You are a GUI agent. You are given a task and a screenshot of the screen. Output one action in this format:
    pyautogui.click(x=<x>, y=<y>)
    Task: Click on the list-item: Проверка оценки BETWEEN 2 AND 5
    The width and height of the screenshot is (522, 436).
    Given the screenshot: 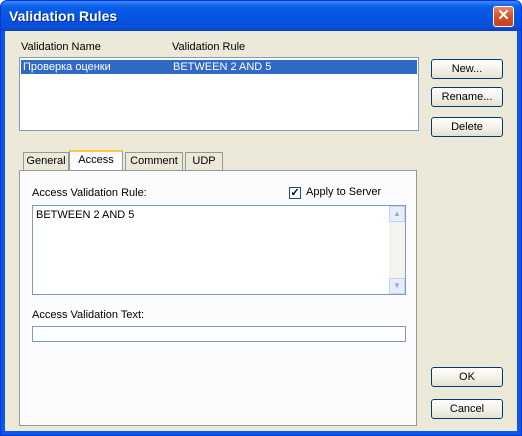 What is the action you would take?
    pyautogui.click(x=219, y=67)
    